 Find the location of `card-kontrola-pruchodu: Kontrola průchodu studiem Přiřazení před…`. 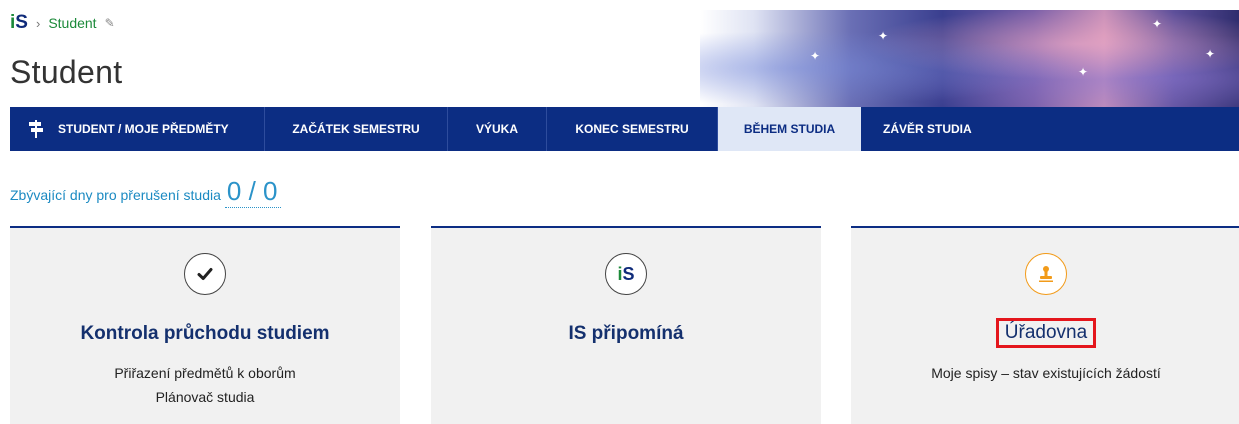

card-kontrola-pruchodu: Kontrola průchodu studiem Přiřazení před… is located at coordinates (205, 325).